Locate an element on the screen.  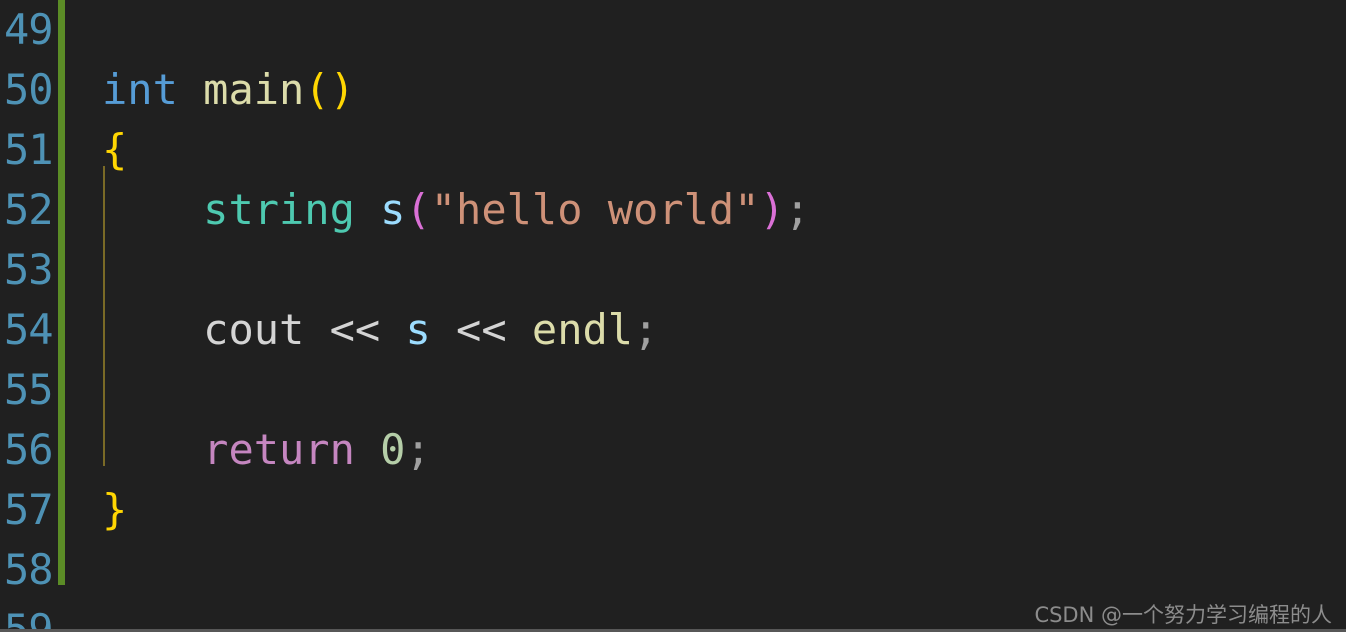
code-line-51: { is located at coordinates (114, 150).